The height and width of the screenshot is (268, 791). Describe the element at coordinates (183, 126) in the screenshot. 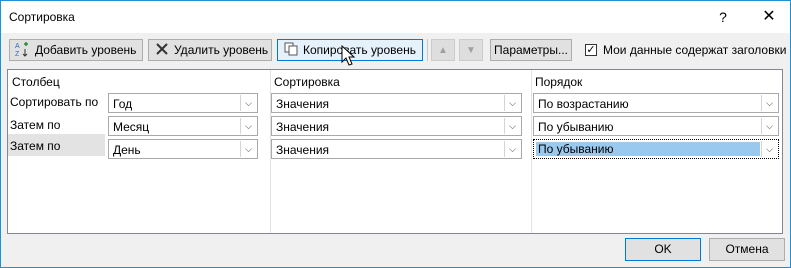

I see `column-select: Месяц ⌵` at that location.